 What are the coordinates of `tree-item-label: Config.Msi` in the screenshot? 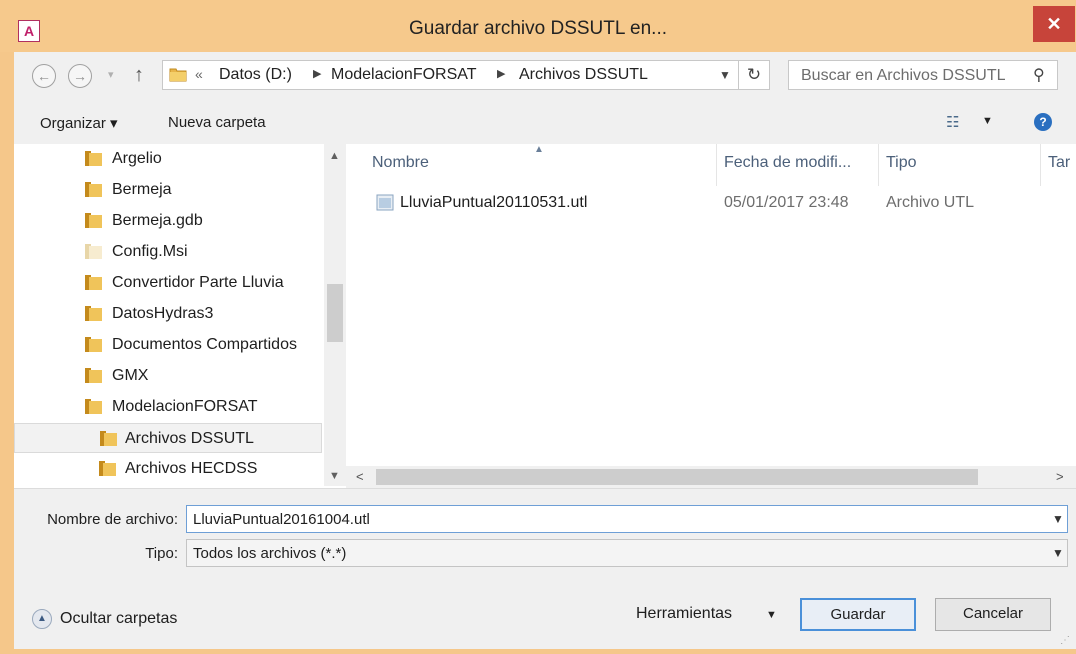 It's located at (150, 251).